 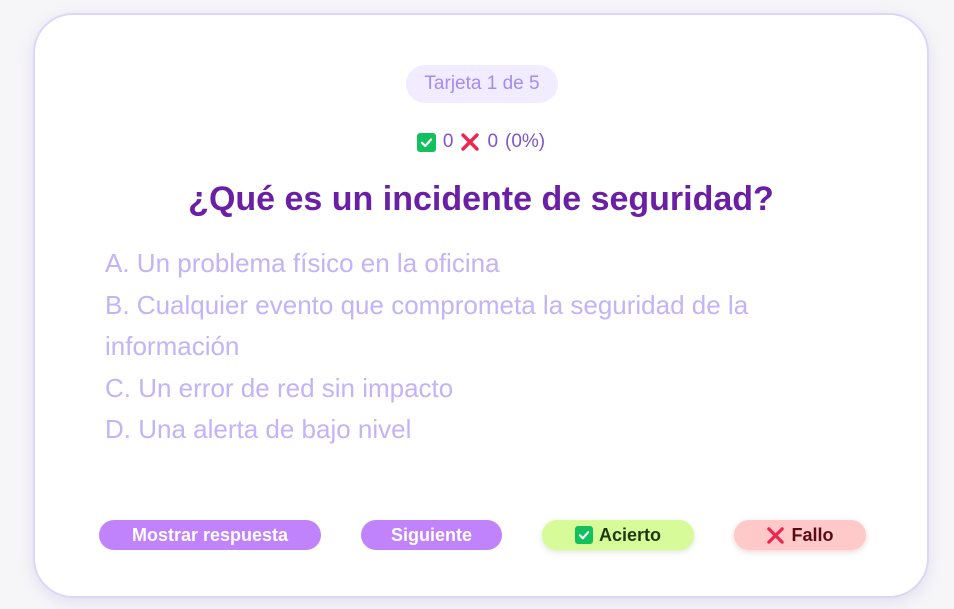 I want to click on correct-count: 0, so click(x=448, y=141).